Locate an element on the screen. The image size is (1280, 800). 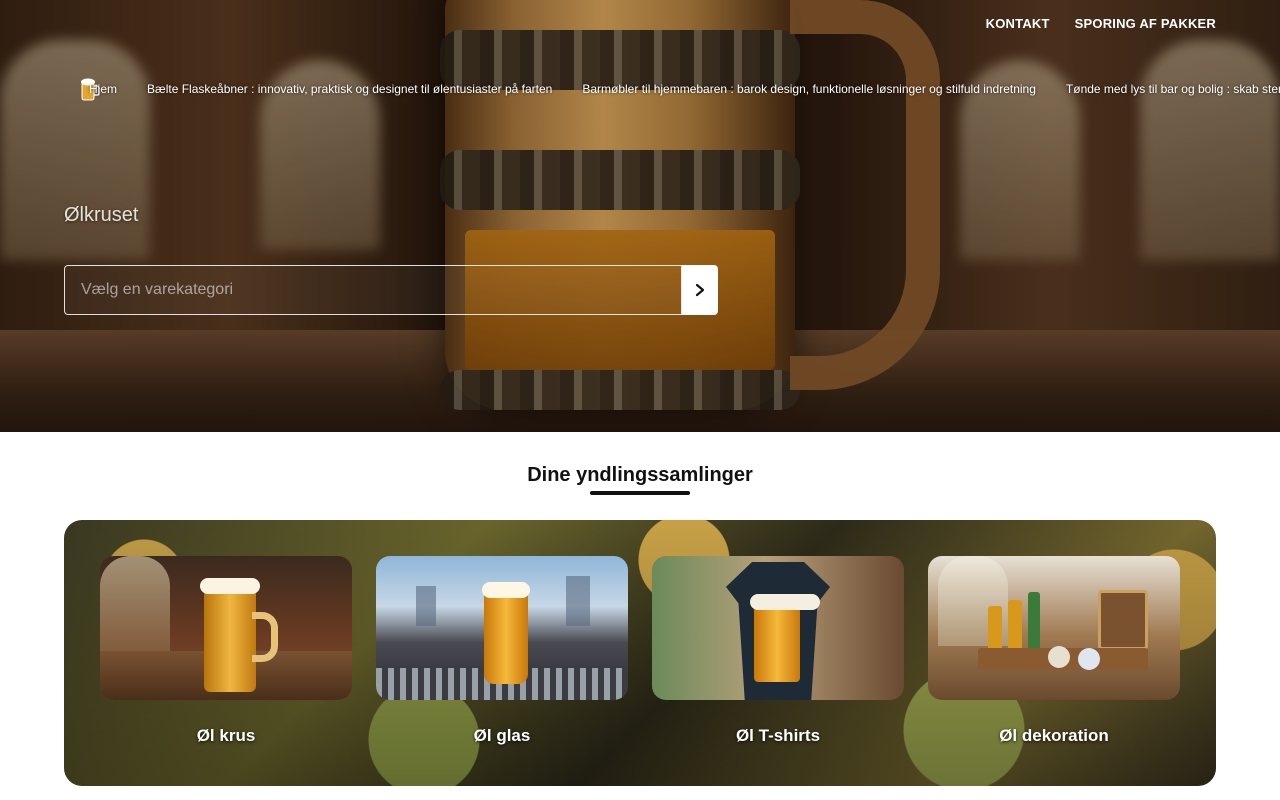
site-name: Ølkruset is located at coordinates (101, 215).